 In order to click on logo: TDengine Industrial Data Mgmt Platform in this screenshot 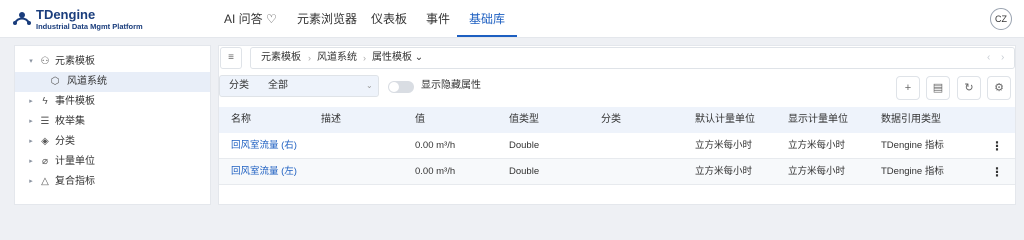, I will do `click(92, 19)`.